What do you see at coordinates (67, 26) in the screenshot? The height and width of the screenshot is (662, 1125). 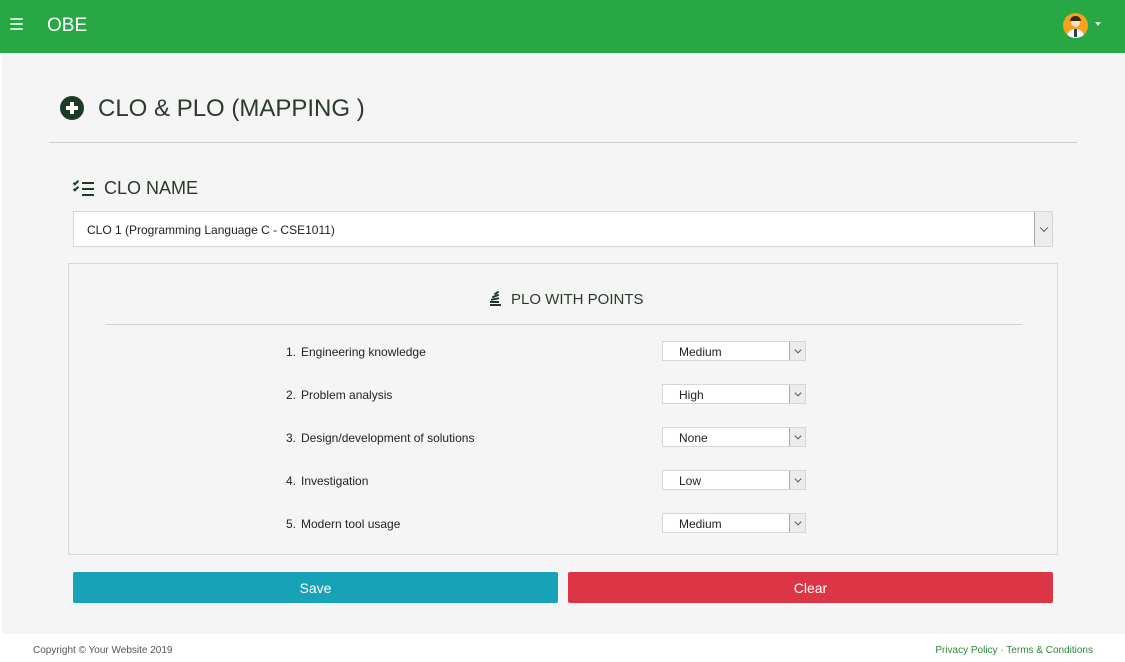 I see `brand-title: OBE` at bounding box center [67, 26].